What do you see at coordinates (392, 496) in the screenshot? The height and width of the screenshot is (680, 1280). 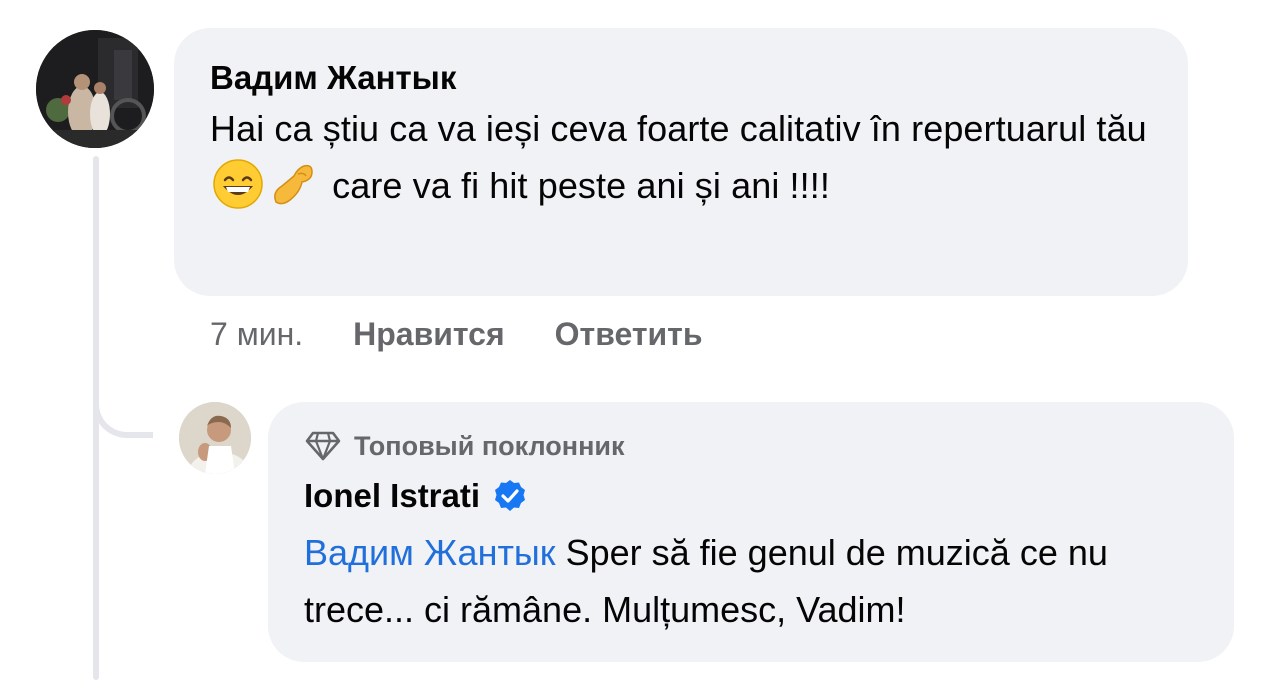 I see `reply-author: Ionel Istrati` at bounding box center [392, 496].